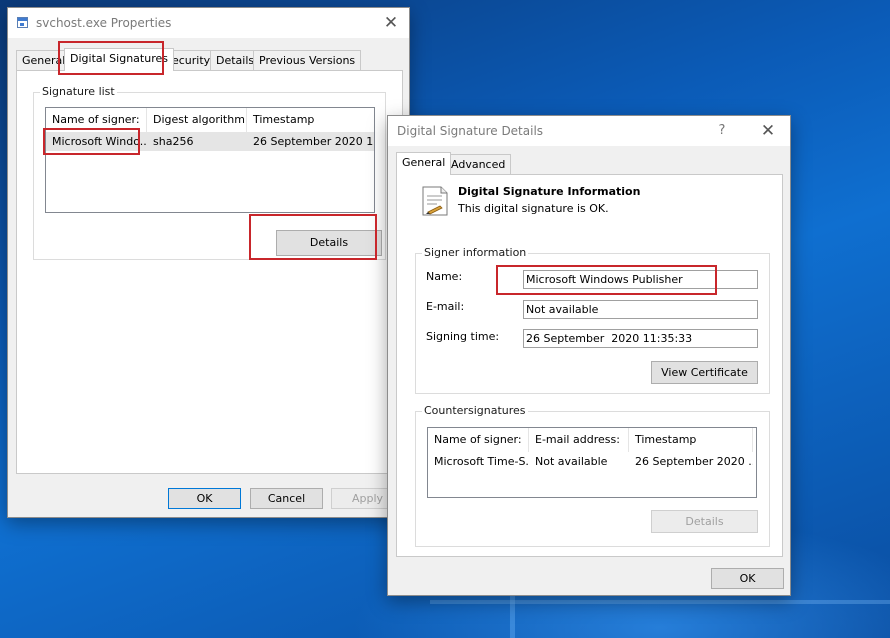 The image size is (890, 638). Describe the element at coordinates (208, 23) in the screenshot. I see `properties-titlebar: svchost.exe Properties ✕` at that location.